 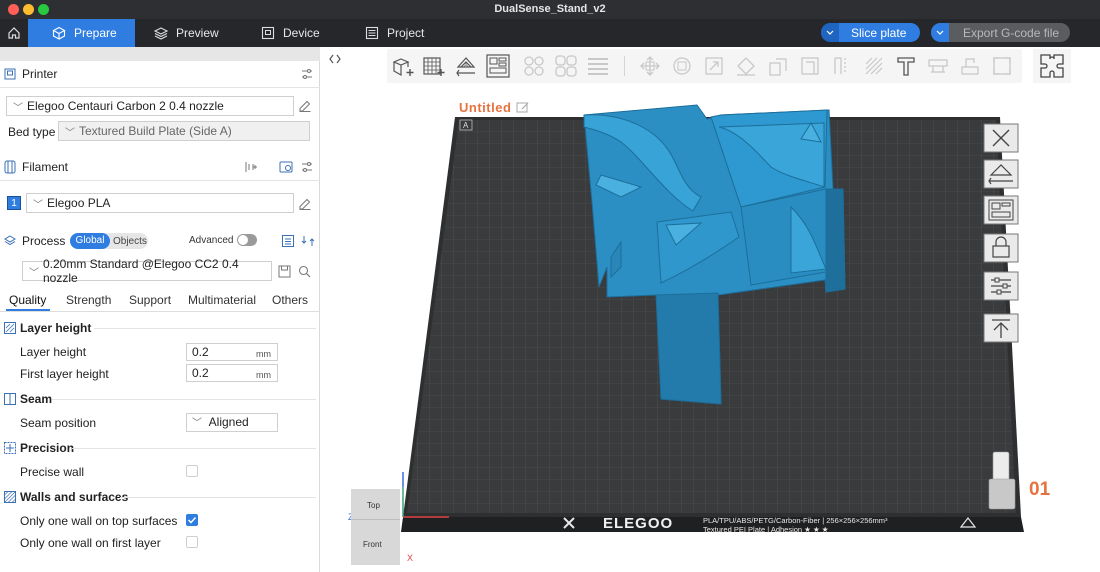 I want to click on filament-slot-badge: 1, so click(x=14, y=203).